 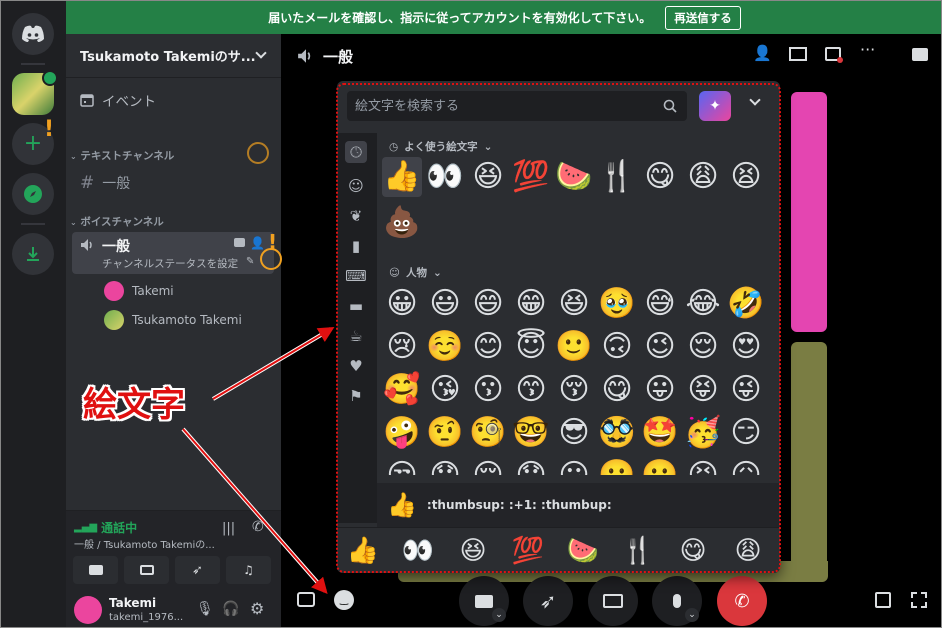 I want to click on emoji-cell: 🧐, so click(x=488, y=433).